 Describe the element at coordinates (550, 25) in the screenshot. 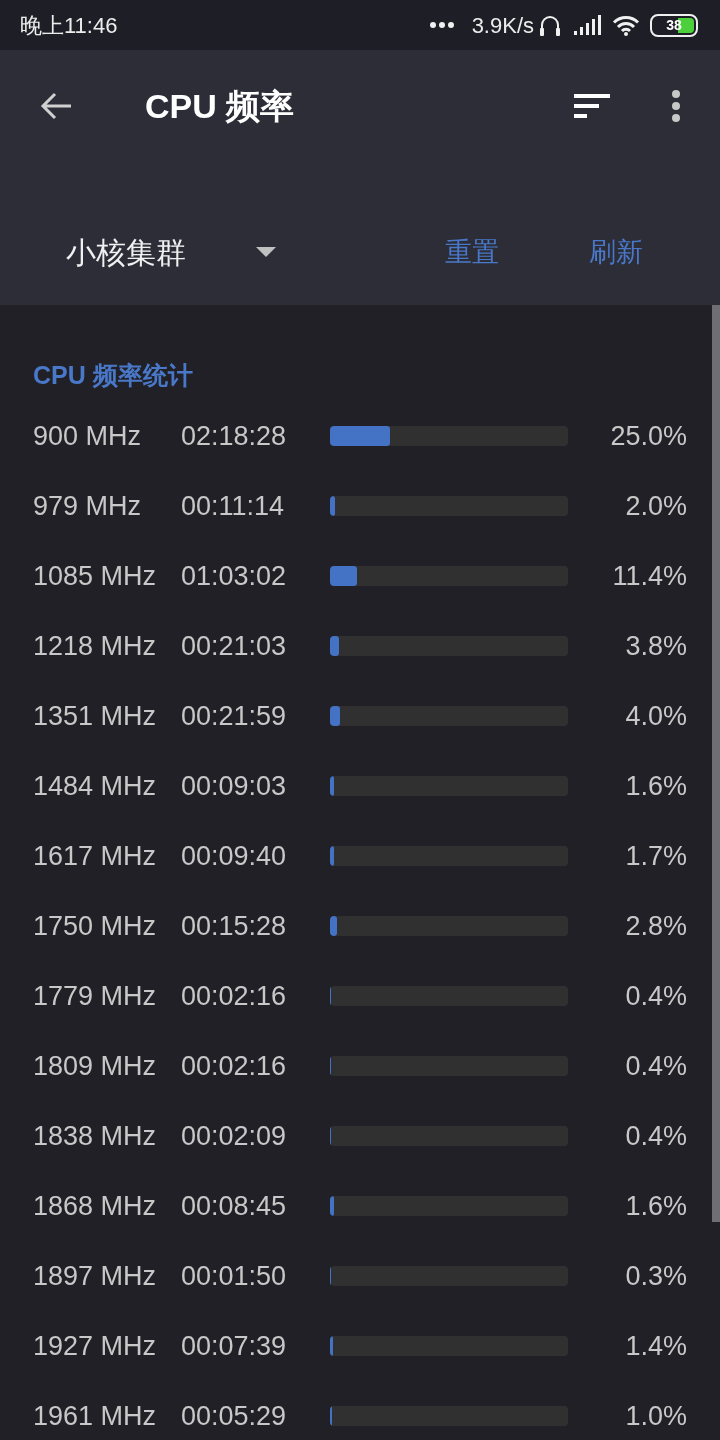

I see `headphones-icon` at that location.